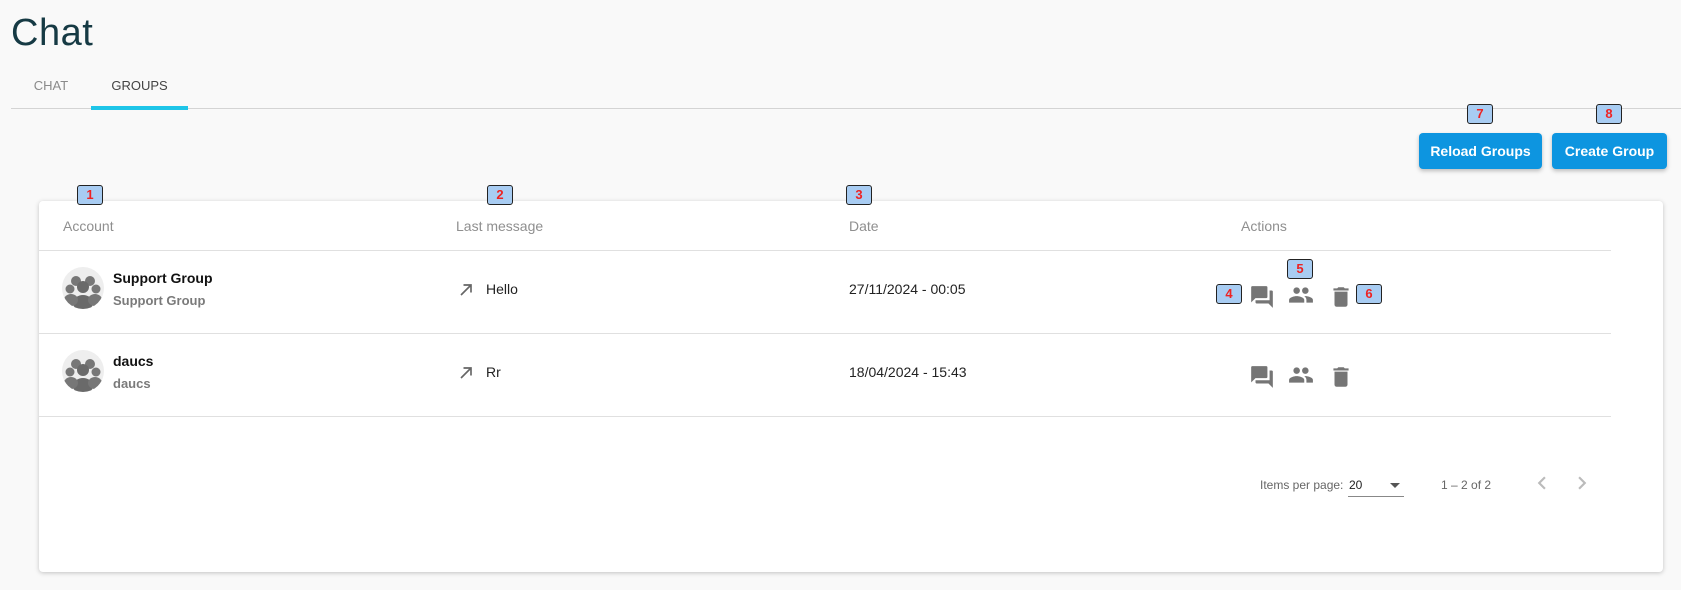 This screenshot has height=590, width=1681. What do you see at coordinates (163, 278) in the screenshot?
I see `account-name: Support Group` at bounding box center [163, 278].